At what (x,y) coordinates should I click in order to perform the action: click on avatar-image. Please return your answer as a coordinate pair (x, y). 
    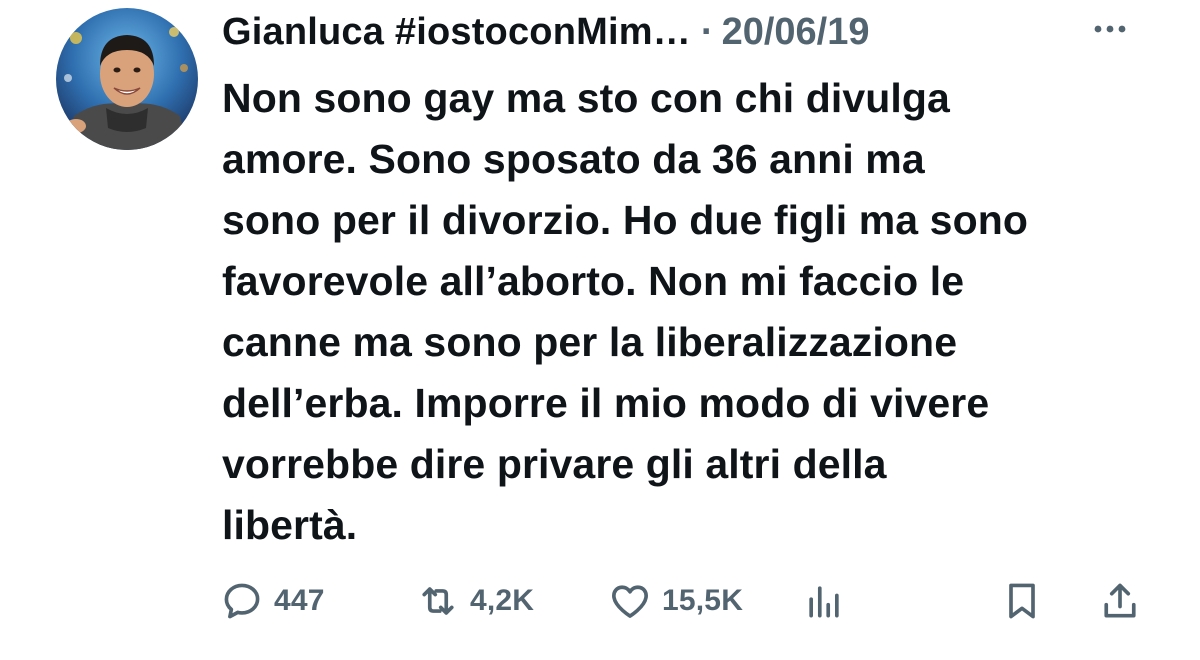
    Looking at the image, I should click on (127, 79).